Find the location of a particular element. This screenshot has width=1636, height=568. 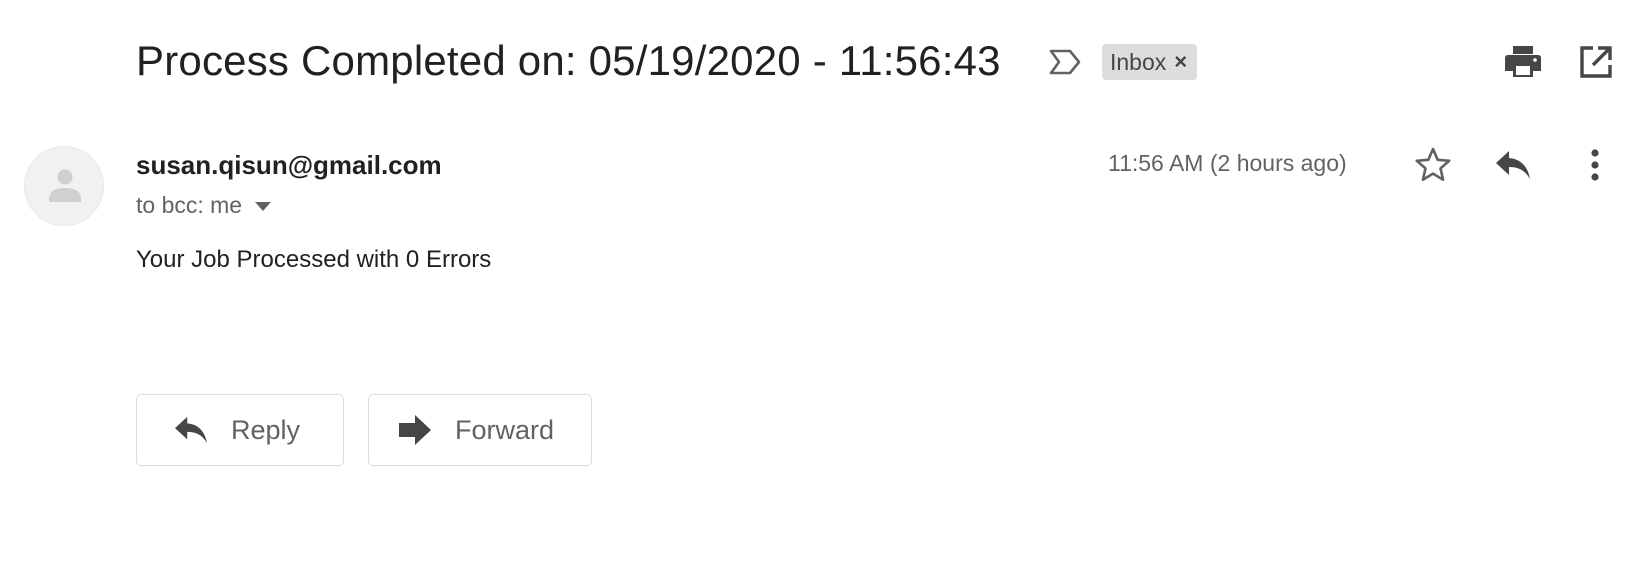

forward-icon is located at coordinates (415, 430).